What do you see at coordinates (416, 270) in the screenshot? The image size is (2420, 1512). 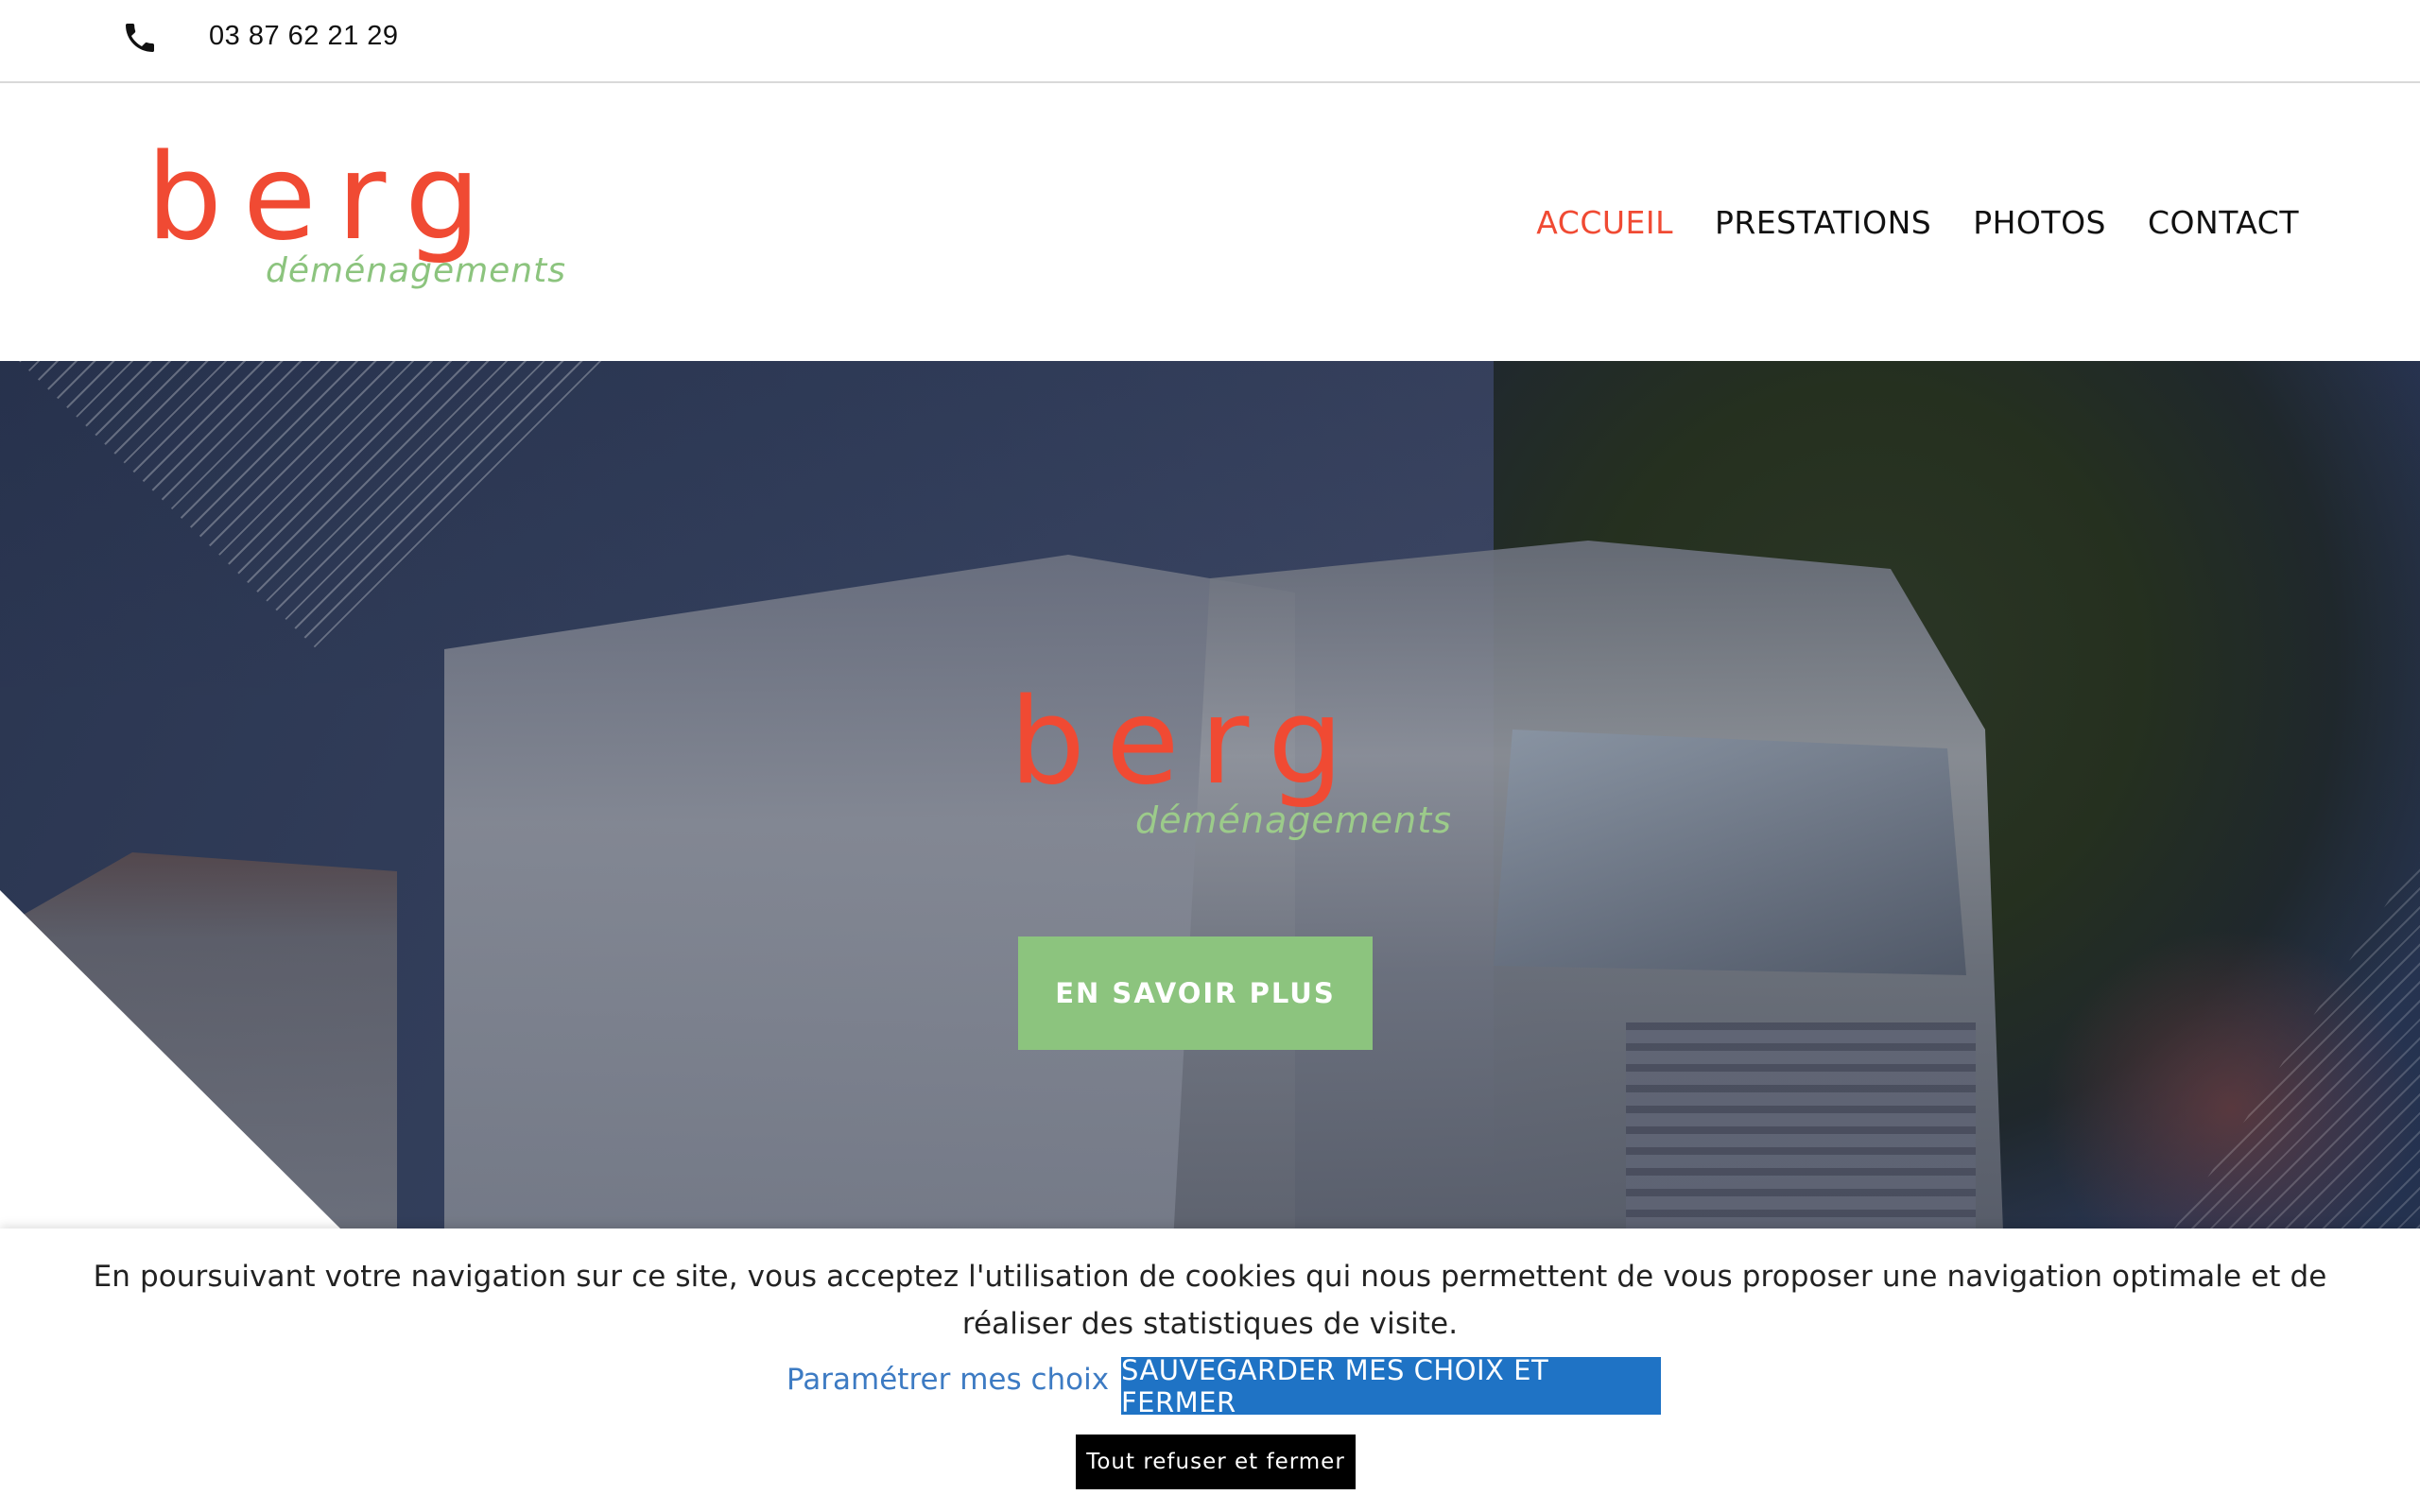 I see `logo-tagline: déménagements` at bounding box center [416, 270].